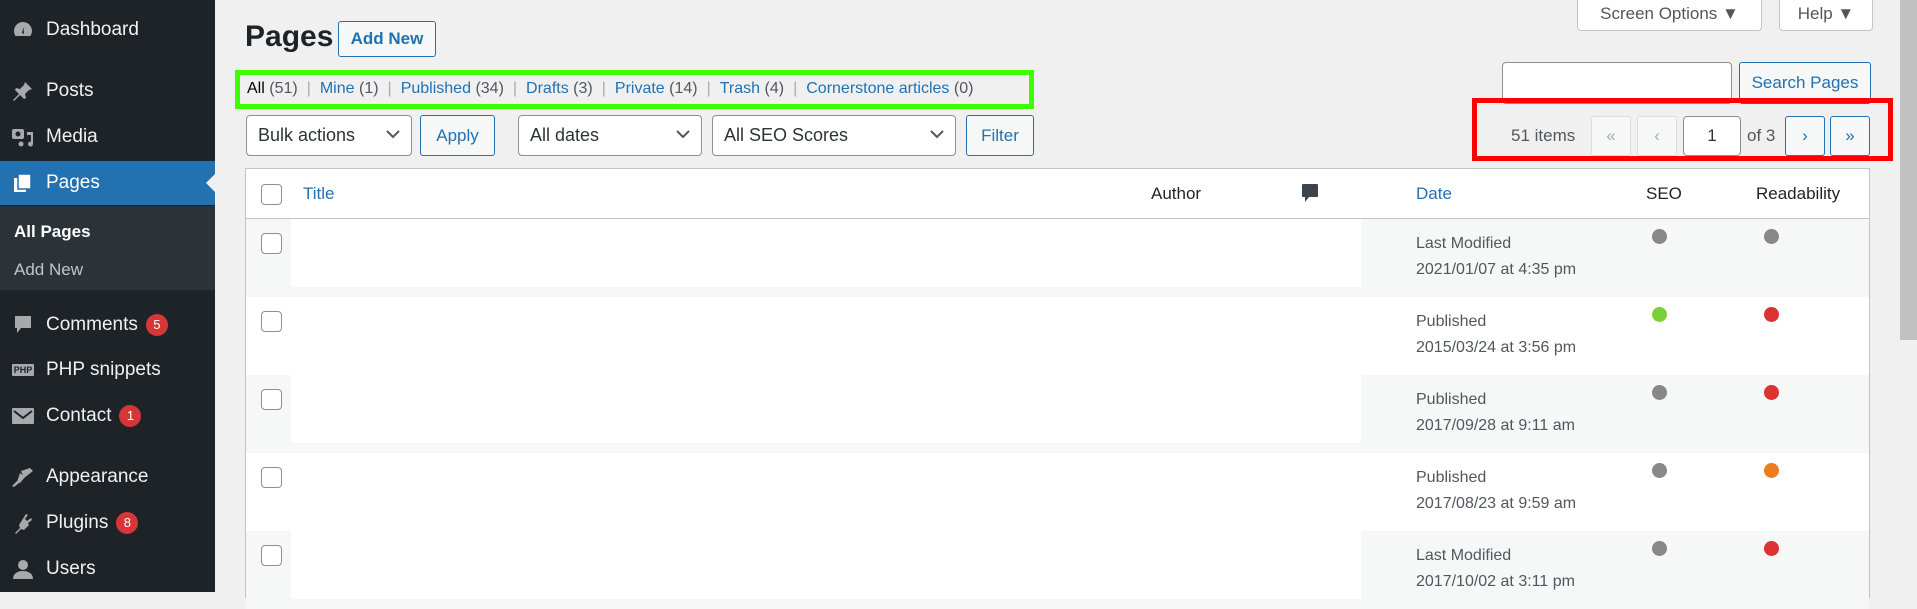 The width and height of the screenshot is (1917, 609). I want to click on post-date: 2017/10/02 at 3:11 pm, so click(1495, 581).